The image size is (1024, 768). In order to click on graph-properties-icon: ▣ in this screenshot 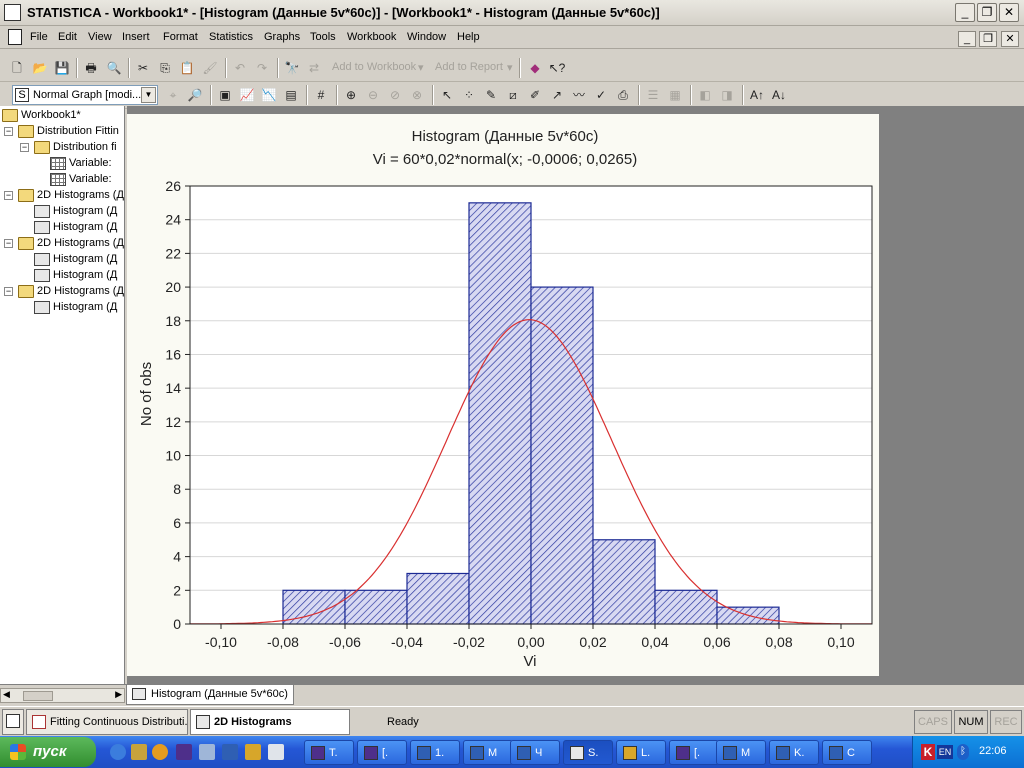, I will do `click(225, 95)`.